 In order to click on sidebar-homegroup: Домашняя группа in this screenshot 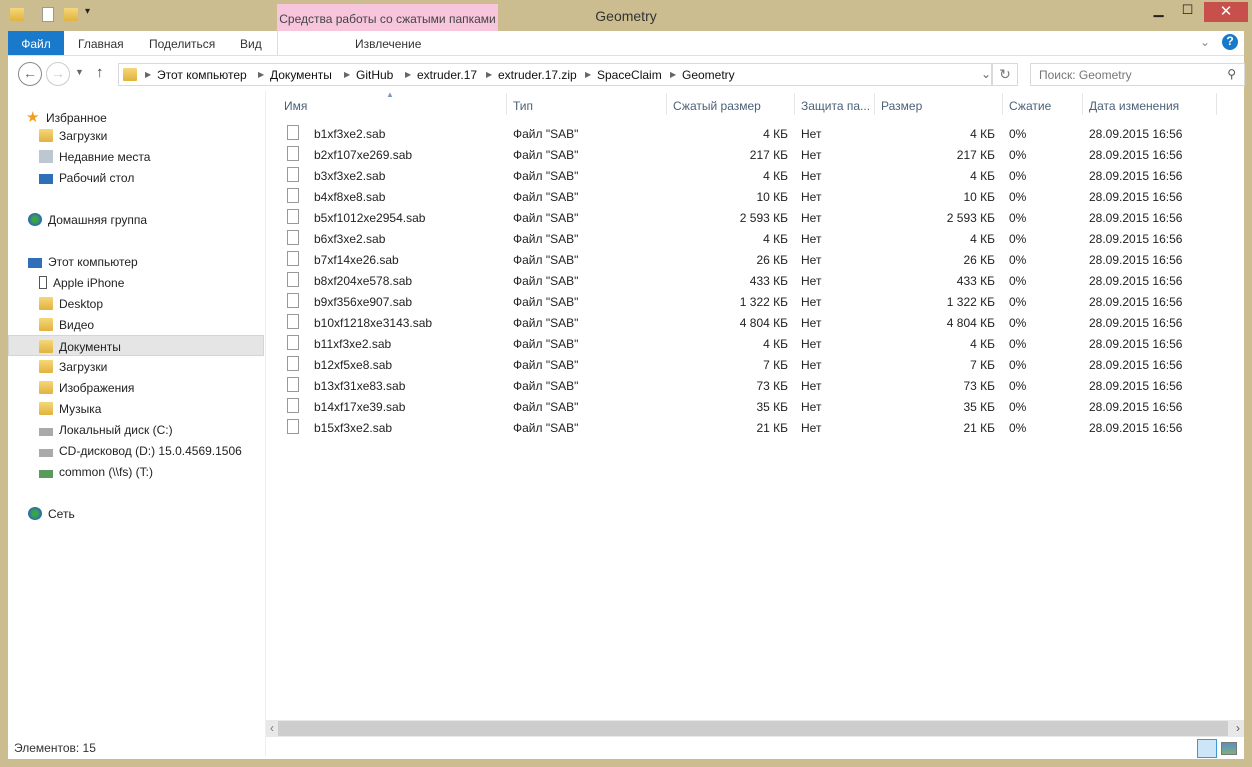, I will do `click(136, 219)`.